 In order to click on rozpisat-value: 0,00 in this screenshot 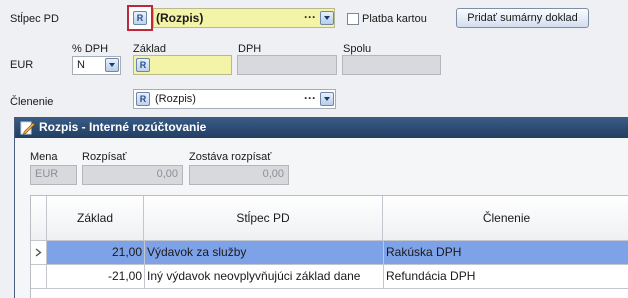, I will do `click(167, 174)`.